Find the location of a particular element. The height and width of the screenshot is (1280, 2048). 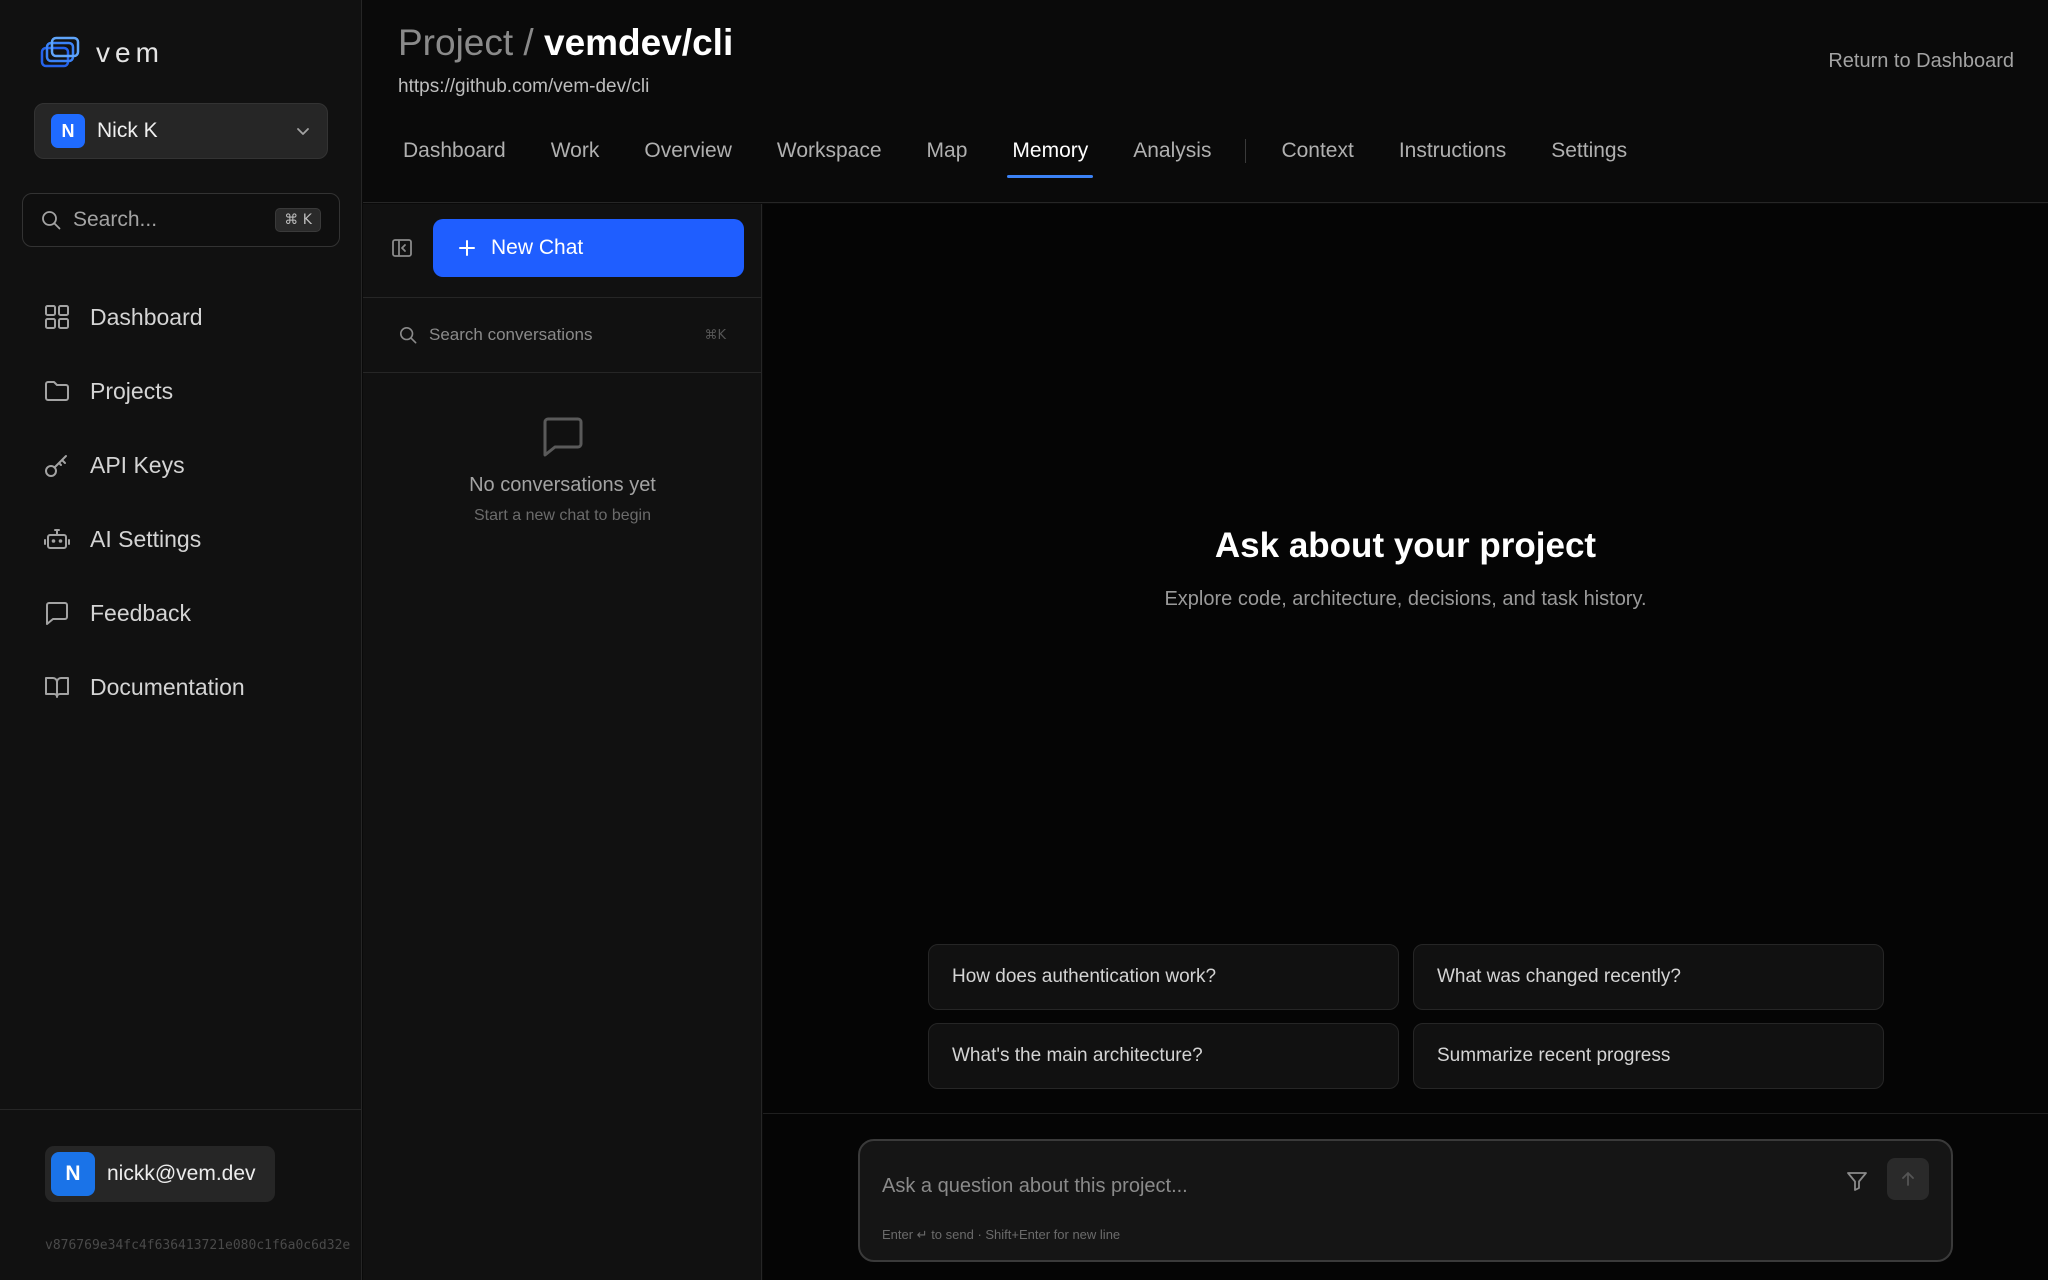

sidebar-item-ai-settings: AI Settings is located at coordinates (194, 539).